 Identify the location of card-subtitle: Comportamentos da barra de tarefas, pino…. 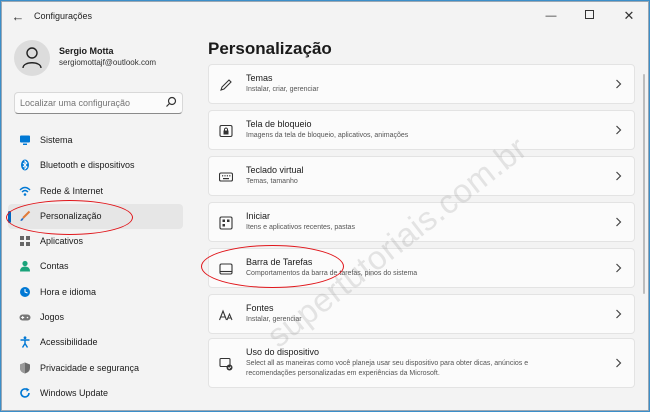
(332, 273).